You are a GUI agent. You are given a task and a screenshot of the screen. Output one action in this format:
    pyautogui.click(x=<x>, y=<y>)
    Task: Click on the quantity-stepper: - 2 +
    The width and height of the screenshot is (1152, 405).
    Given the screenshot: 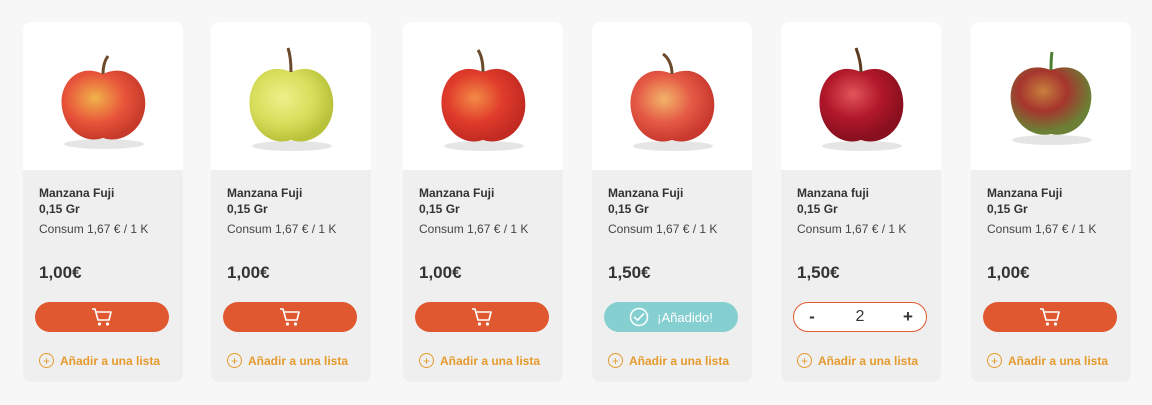 What is the action you would take?
    pyautogui.click(x=860, y=317)
    